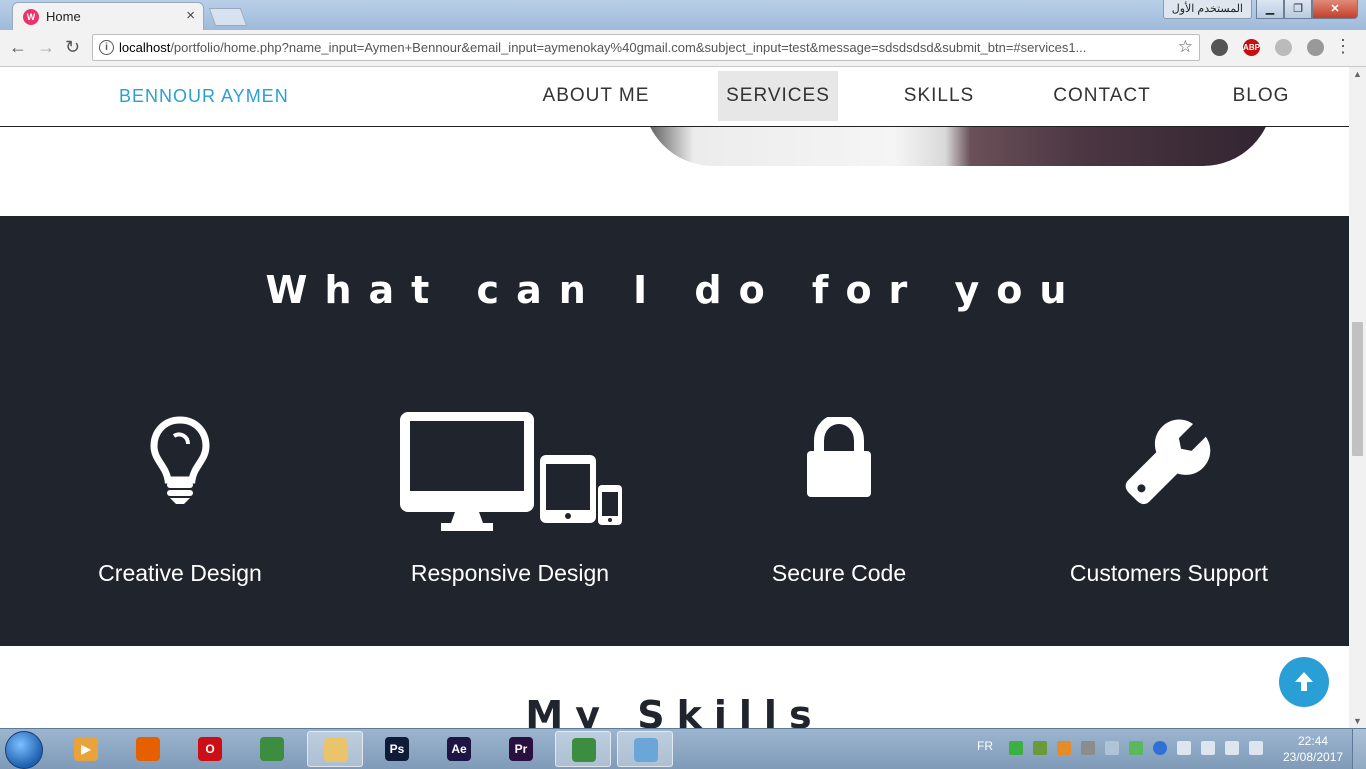 This screenshot has width=1366, height=769. I want to click on tab-title: Home, so click(63, 16).